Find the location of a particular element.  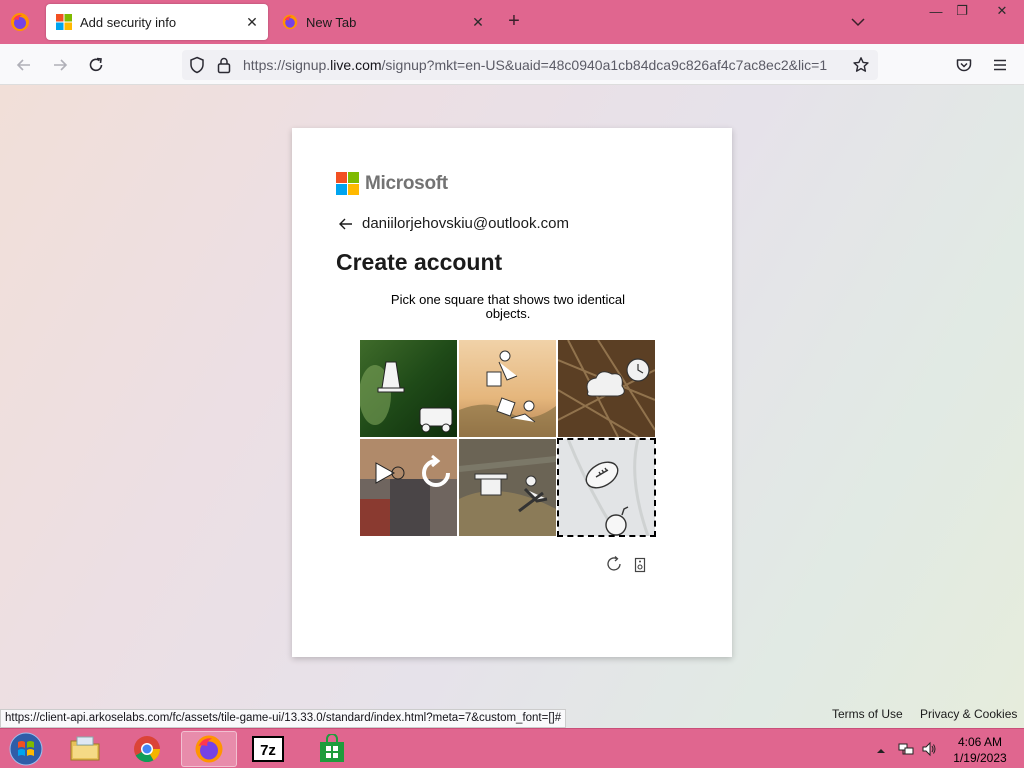

chrome-icon is located at coordinates (147, 749).